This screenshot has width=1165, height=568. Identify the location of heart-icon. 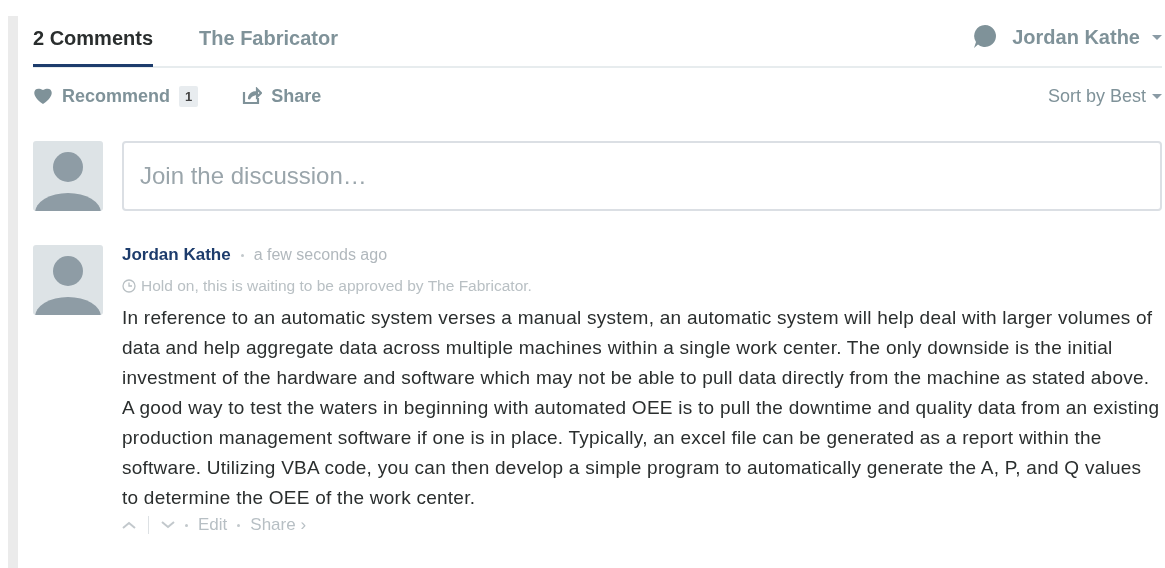
(43, 96).